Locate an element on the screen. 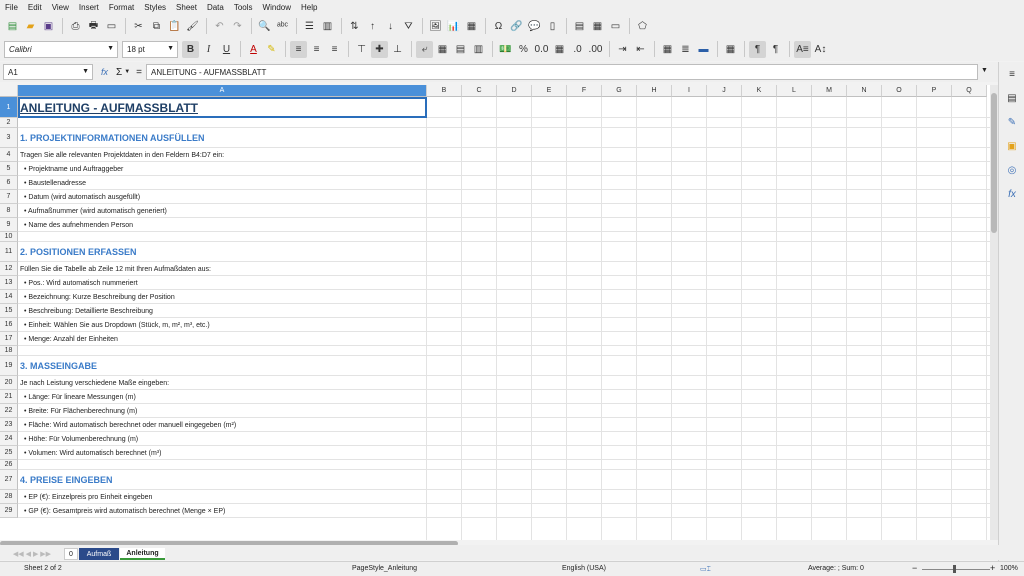 The width and height of the screenshot is (1024, 576). font-color-icon: A is located at coordinates (253, 49).